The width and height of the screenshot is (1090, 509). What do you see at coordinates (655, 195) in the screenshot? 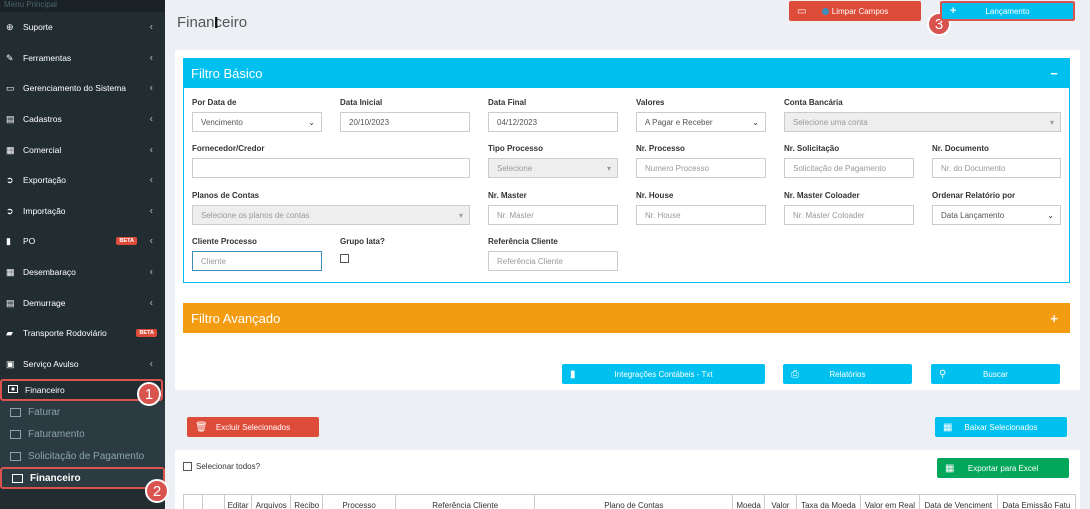
I see `label-nr-house: Nr. House` at bounding box center [655, 195].